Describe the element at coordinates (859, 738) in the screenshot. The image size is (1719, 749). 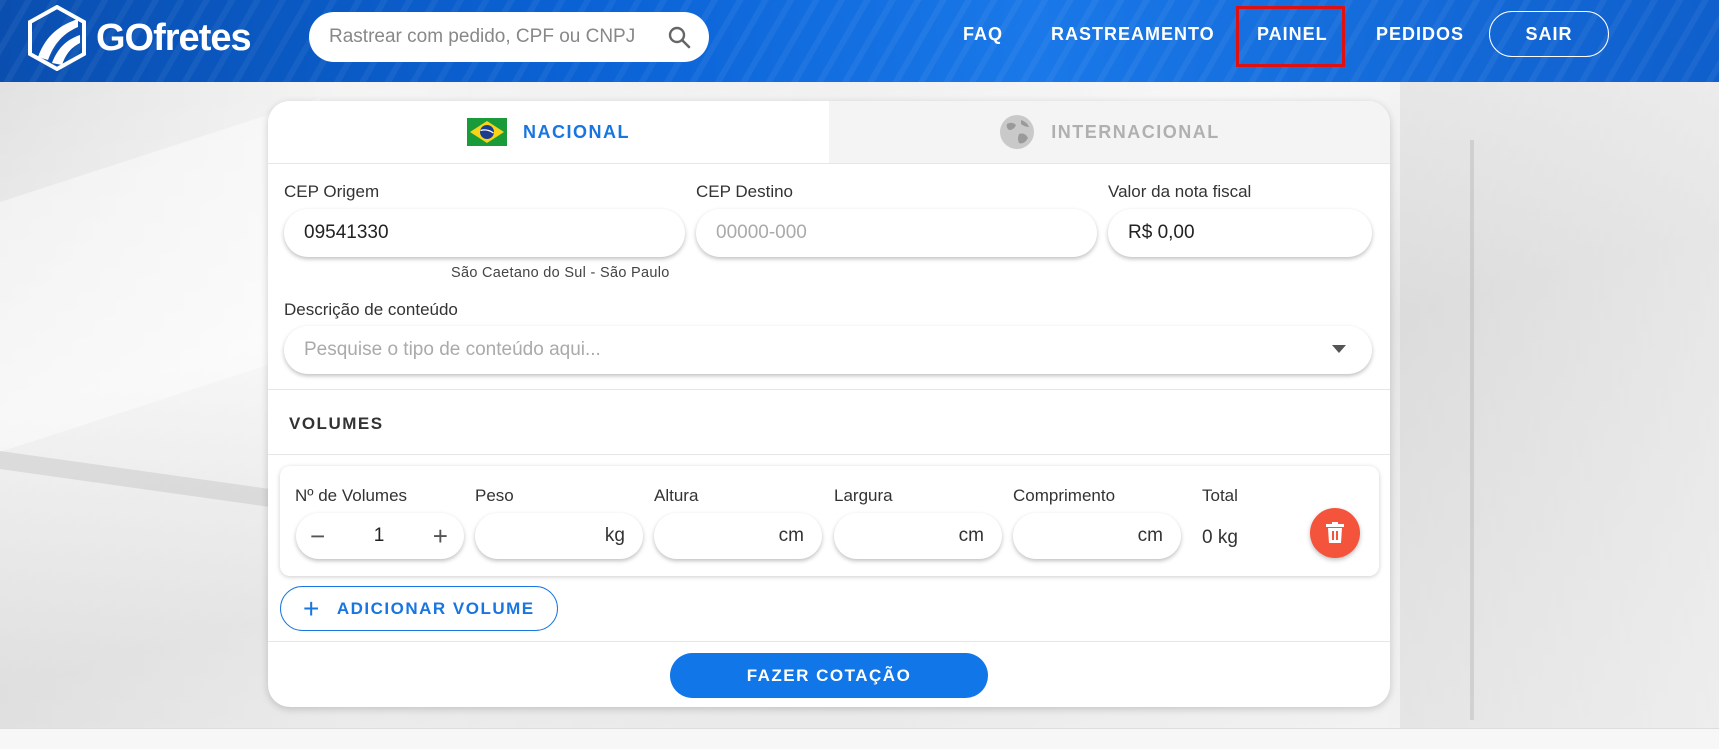
I see `footer-bar` at that location.